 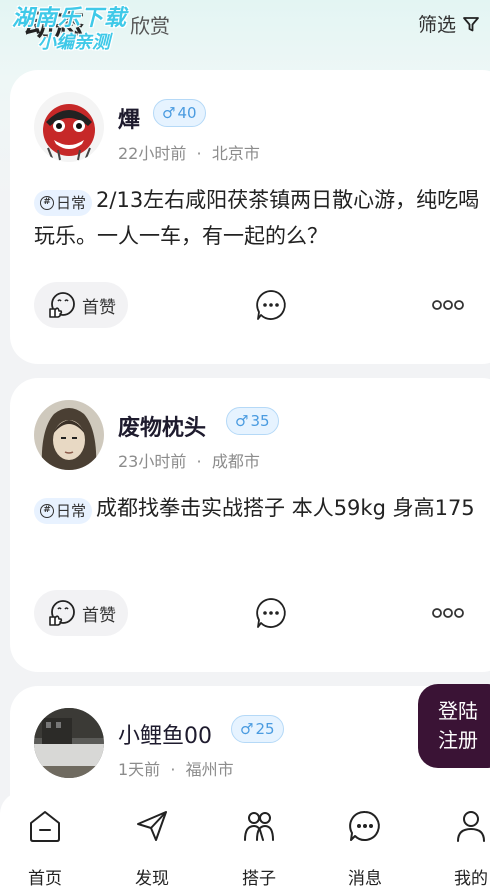 I want to click on post-content: # 日常 成都找拳击实战搭子 本人59kg 身高175, so click(x=259, y=508).